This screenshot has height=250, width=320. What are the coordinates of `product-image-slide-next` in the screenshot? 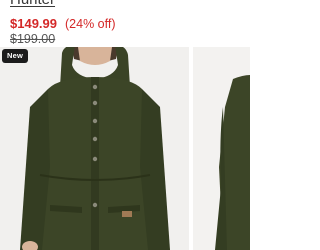 It's located at (221, 148).